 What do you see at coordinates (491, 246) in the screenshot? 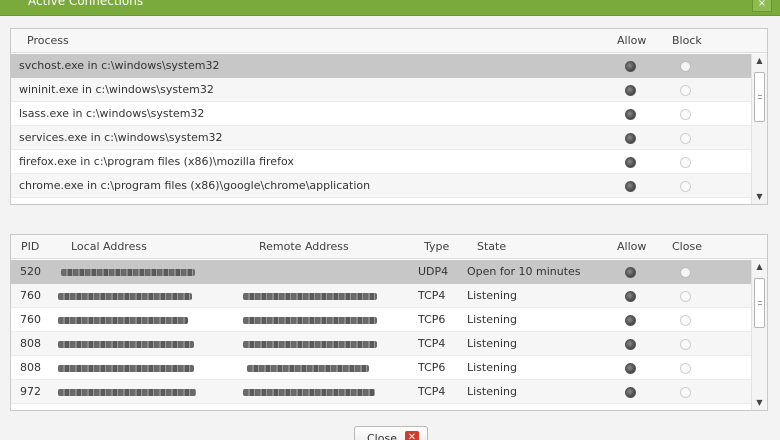
I see `column-header-state: State` at bounding box center [491, 246].